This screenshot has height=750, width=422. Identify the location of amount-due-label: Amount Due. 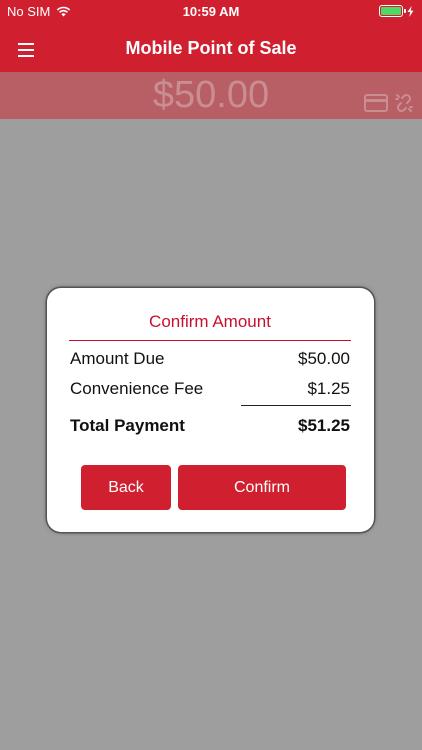
(117, 358).